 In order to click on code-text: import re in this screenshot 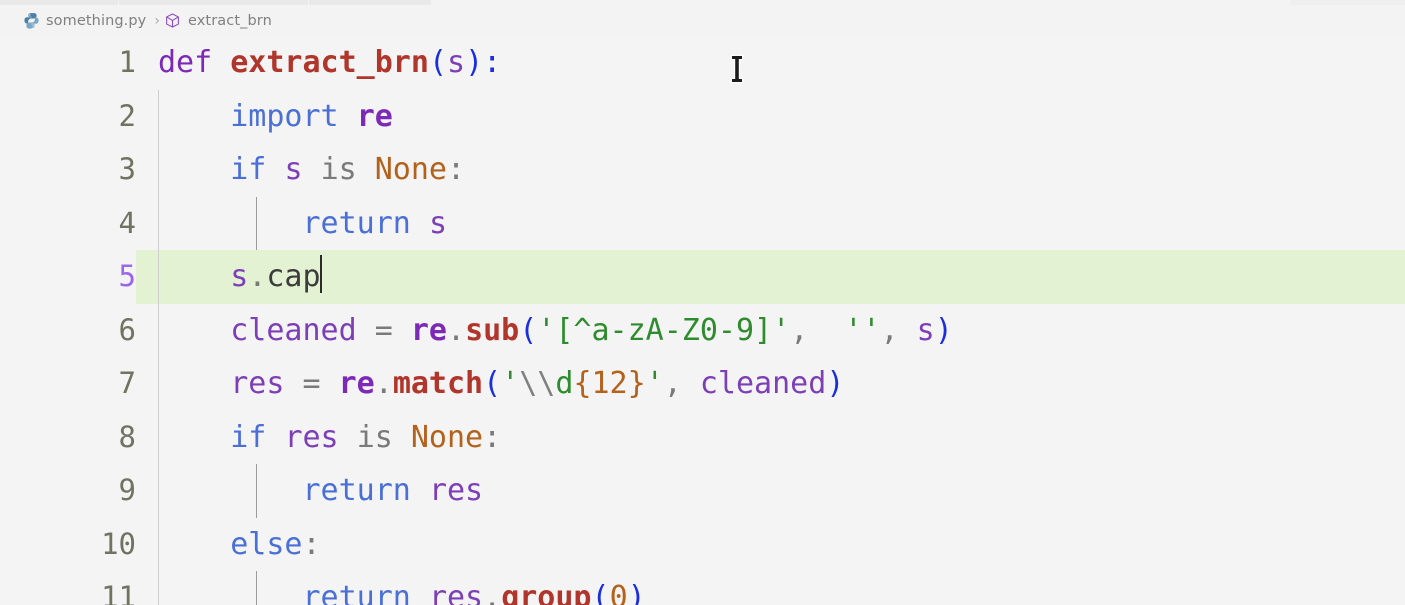, I will do `click(275, 117)`.